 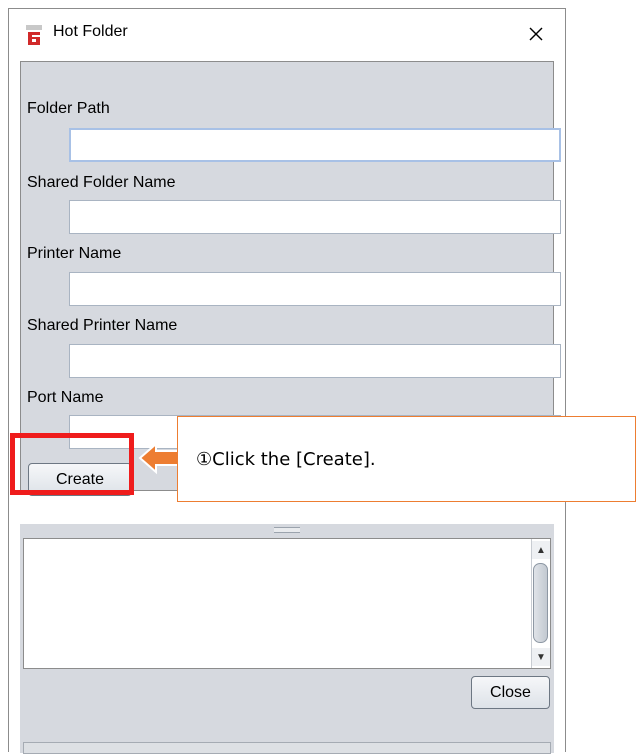 What do you see at coordinates (90, 31) in the screenshot?
I see `window-title: Hot Folder` at bounding box center [90, 31].